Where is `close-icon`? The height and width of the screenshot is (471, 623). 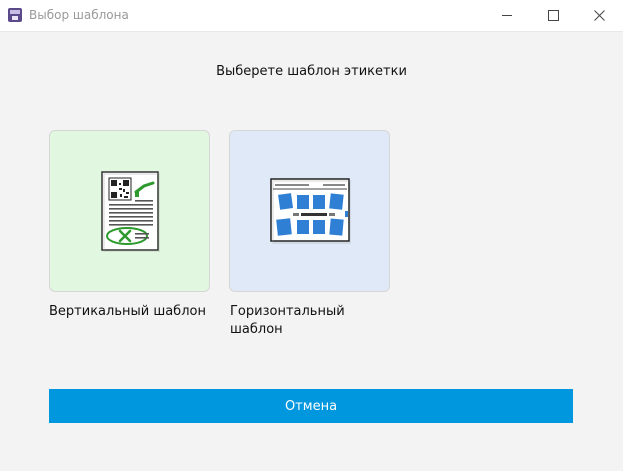 close-icon is located at coordinates (599, 15).